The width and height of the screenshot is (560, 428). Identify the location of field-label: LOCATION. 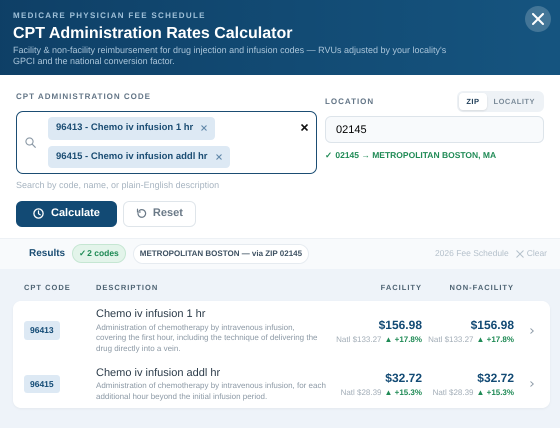
(349, 102).